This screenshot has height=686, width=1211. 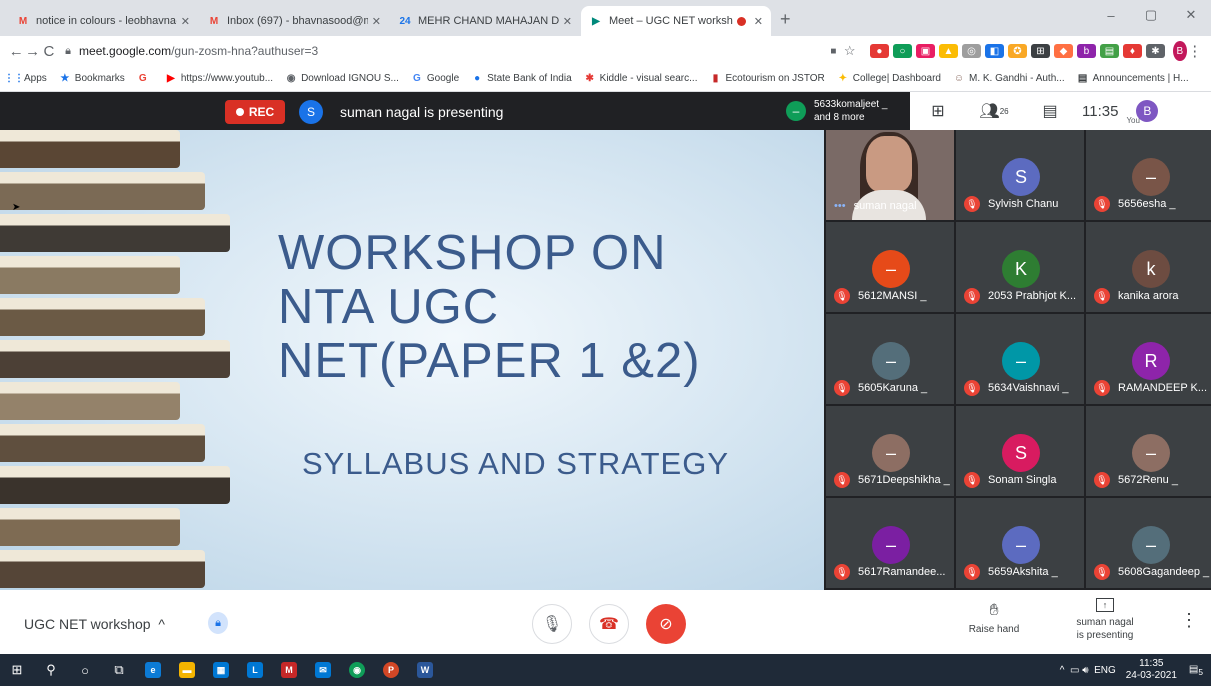 I want to click on participant-tile: – 🎙︎ 5634Vaishnavi _, so click(x=1020, y=359).